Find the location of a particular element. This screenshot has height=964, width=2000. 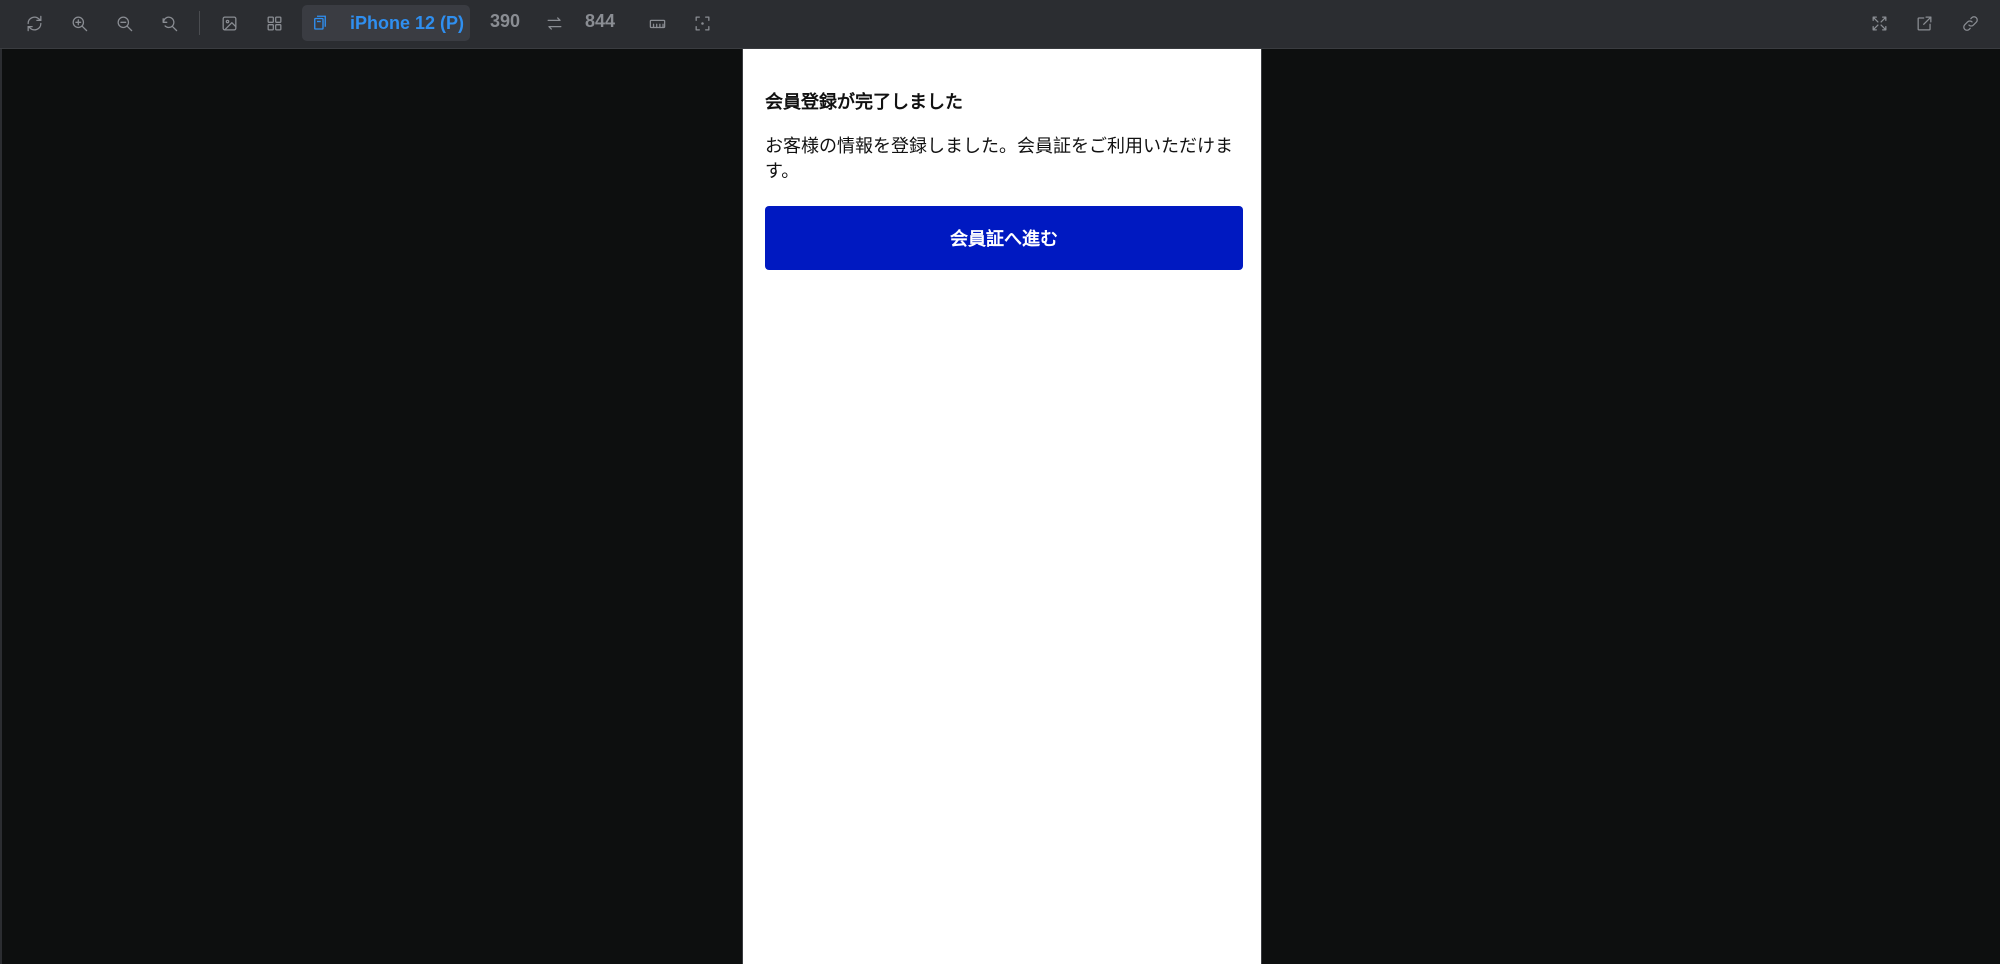

swap-dimensions-icon is located at coordinates (554, 23).